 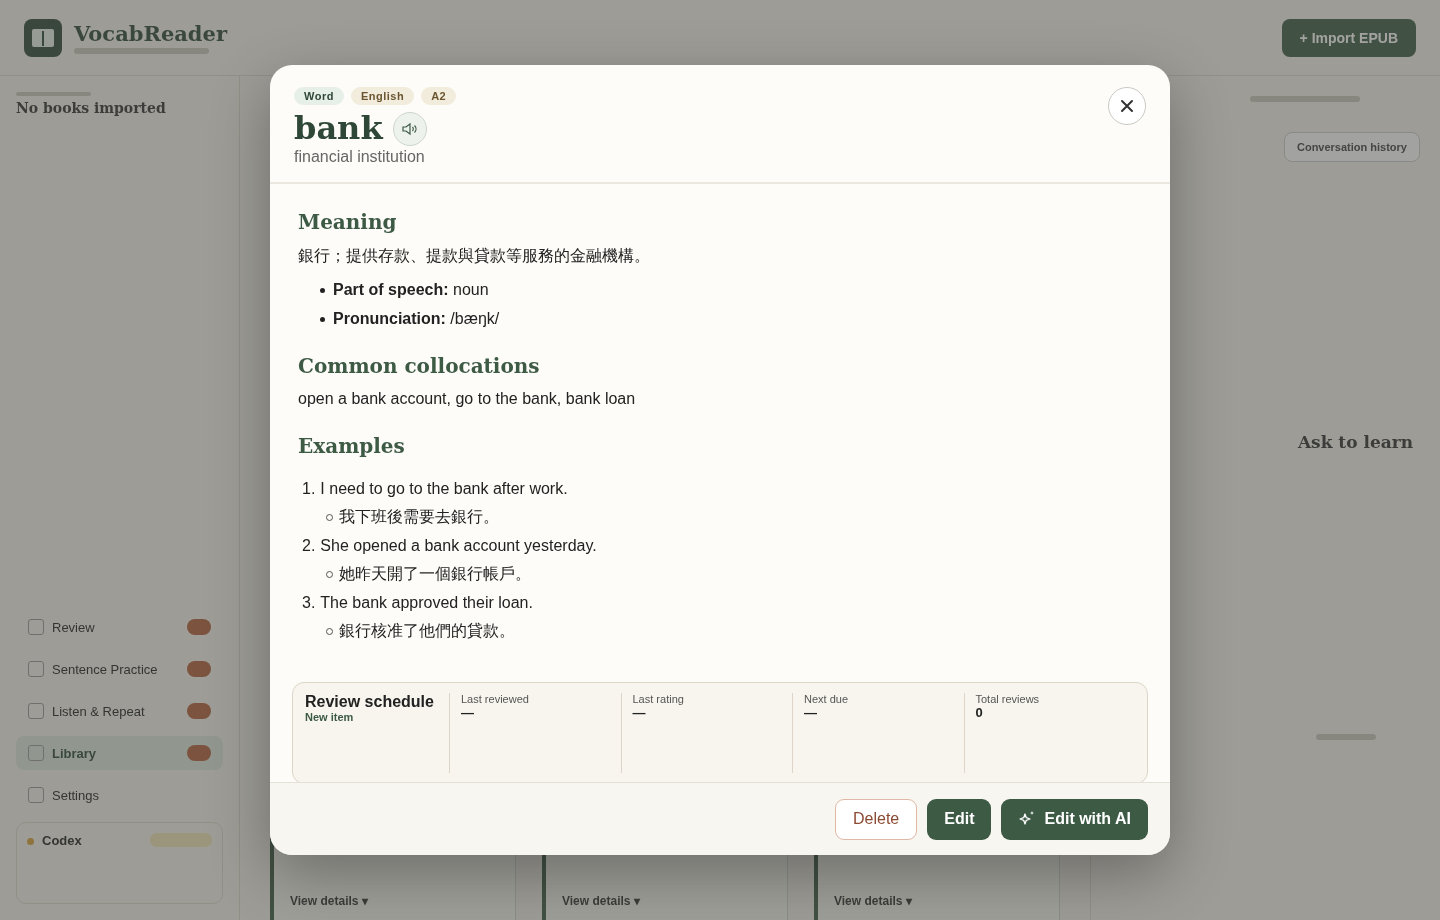 What do you see at coordinates (979, 713) in the screenshot?
I see `field-value: 0` at bounding box center [979, 713].